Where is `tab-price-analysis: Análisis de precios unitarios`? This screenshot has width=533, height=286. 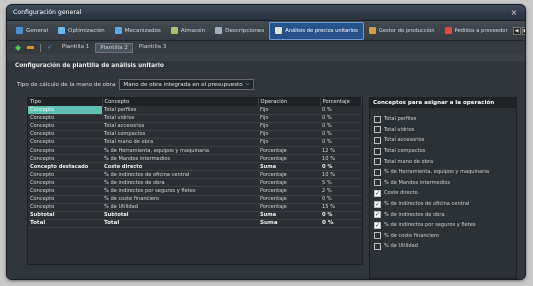 tab-price-analysis: Análisis de precios unitarios is located at coordinates (316, 30).